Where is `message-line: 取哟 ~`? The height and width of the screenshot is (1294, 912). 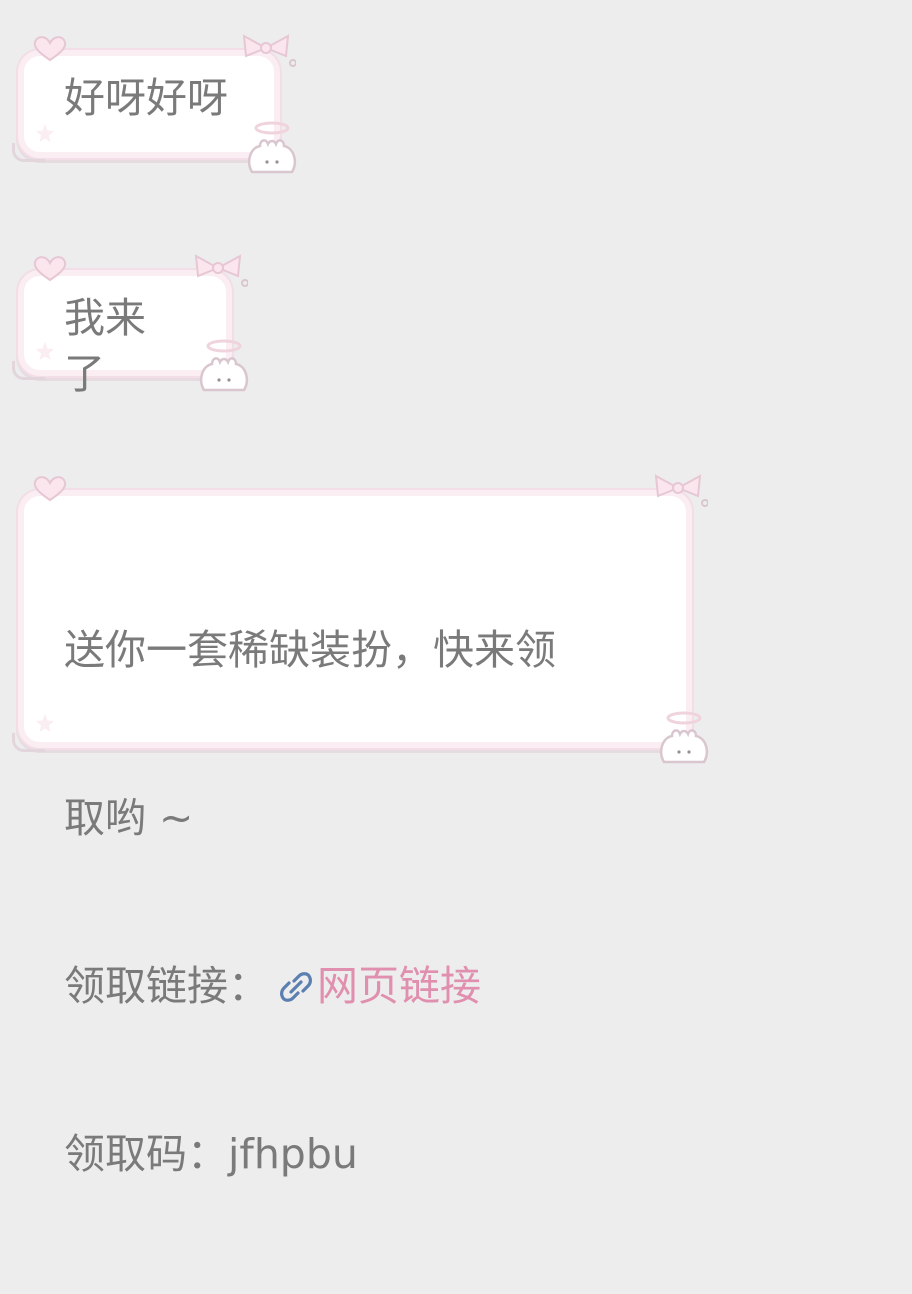 message-line: 取哟 ~ is located at coordinates (129, 818).